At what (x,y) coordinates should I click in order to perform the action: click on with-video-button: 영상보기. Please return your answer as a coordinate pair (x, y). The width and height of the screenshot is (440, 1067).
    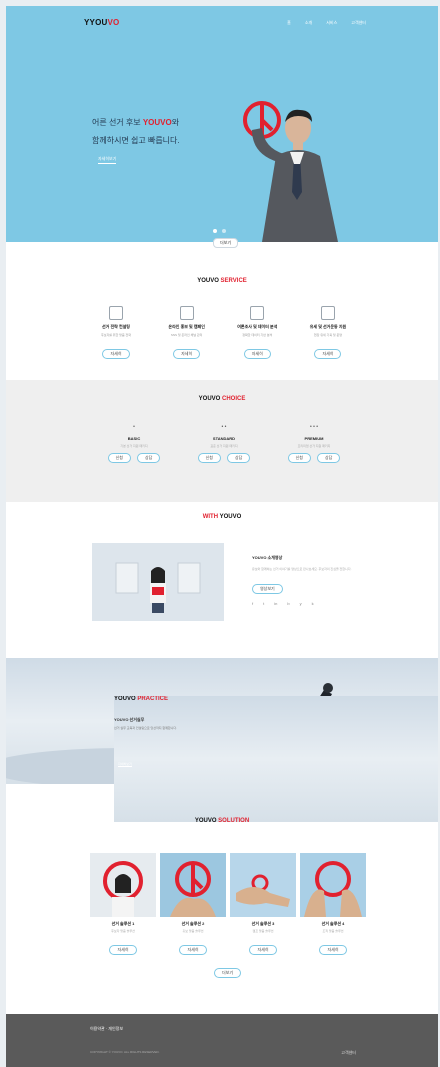
    Looking at the image, I should click on (267, 589).